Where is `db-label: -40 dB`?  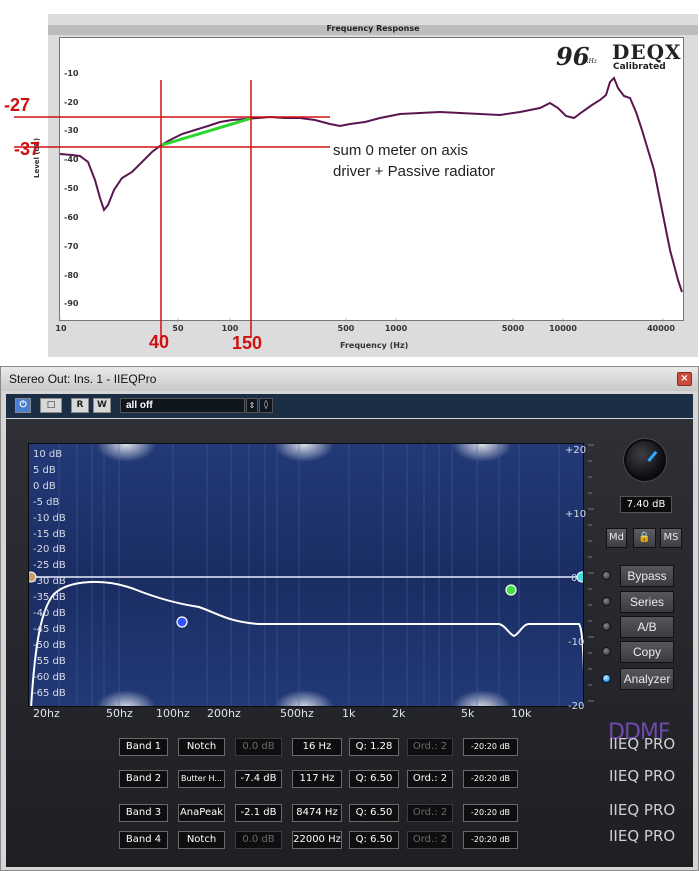
db-label: -40 dB is located at coordinates (49, 613).